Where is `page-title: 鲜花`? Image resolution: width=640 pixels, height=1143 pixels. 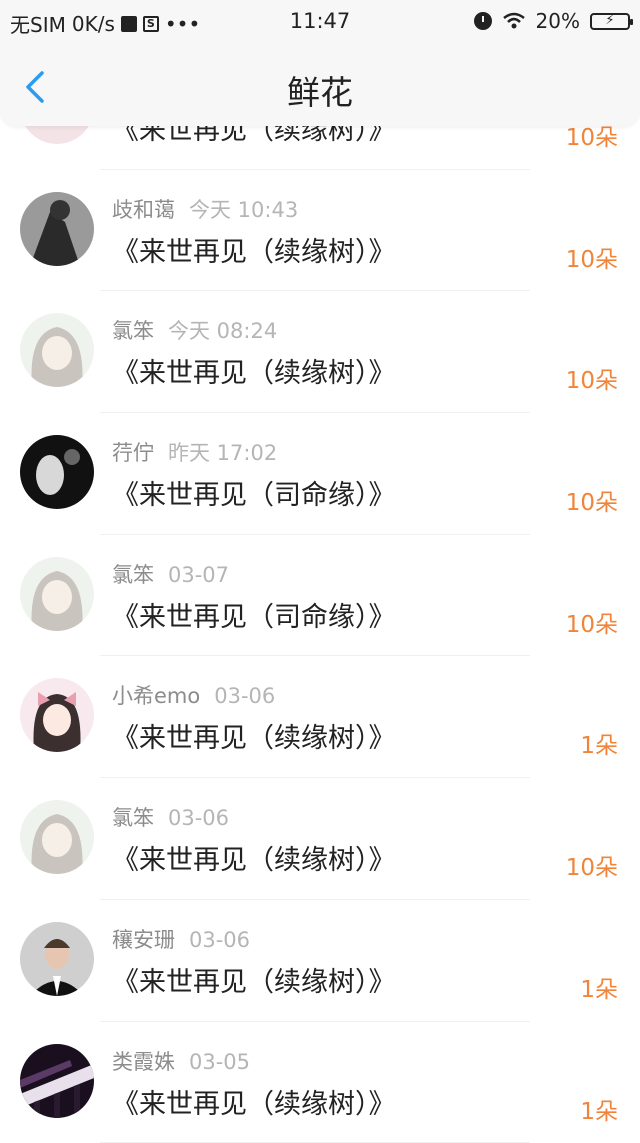 page-title: 鲜花 is located at coordinates (320, 90).